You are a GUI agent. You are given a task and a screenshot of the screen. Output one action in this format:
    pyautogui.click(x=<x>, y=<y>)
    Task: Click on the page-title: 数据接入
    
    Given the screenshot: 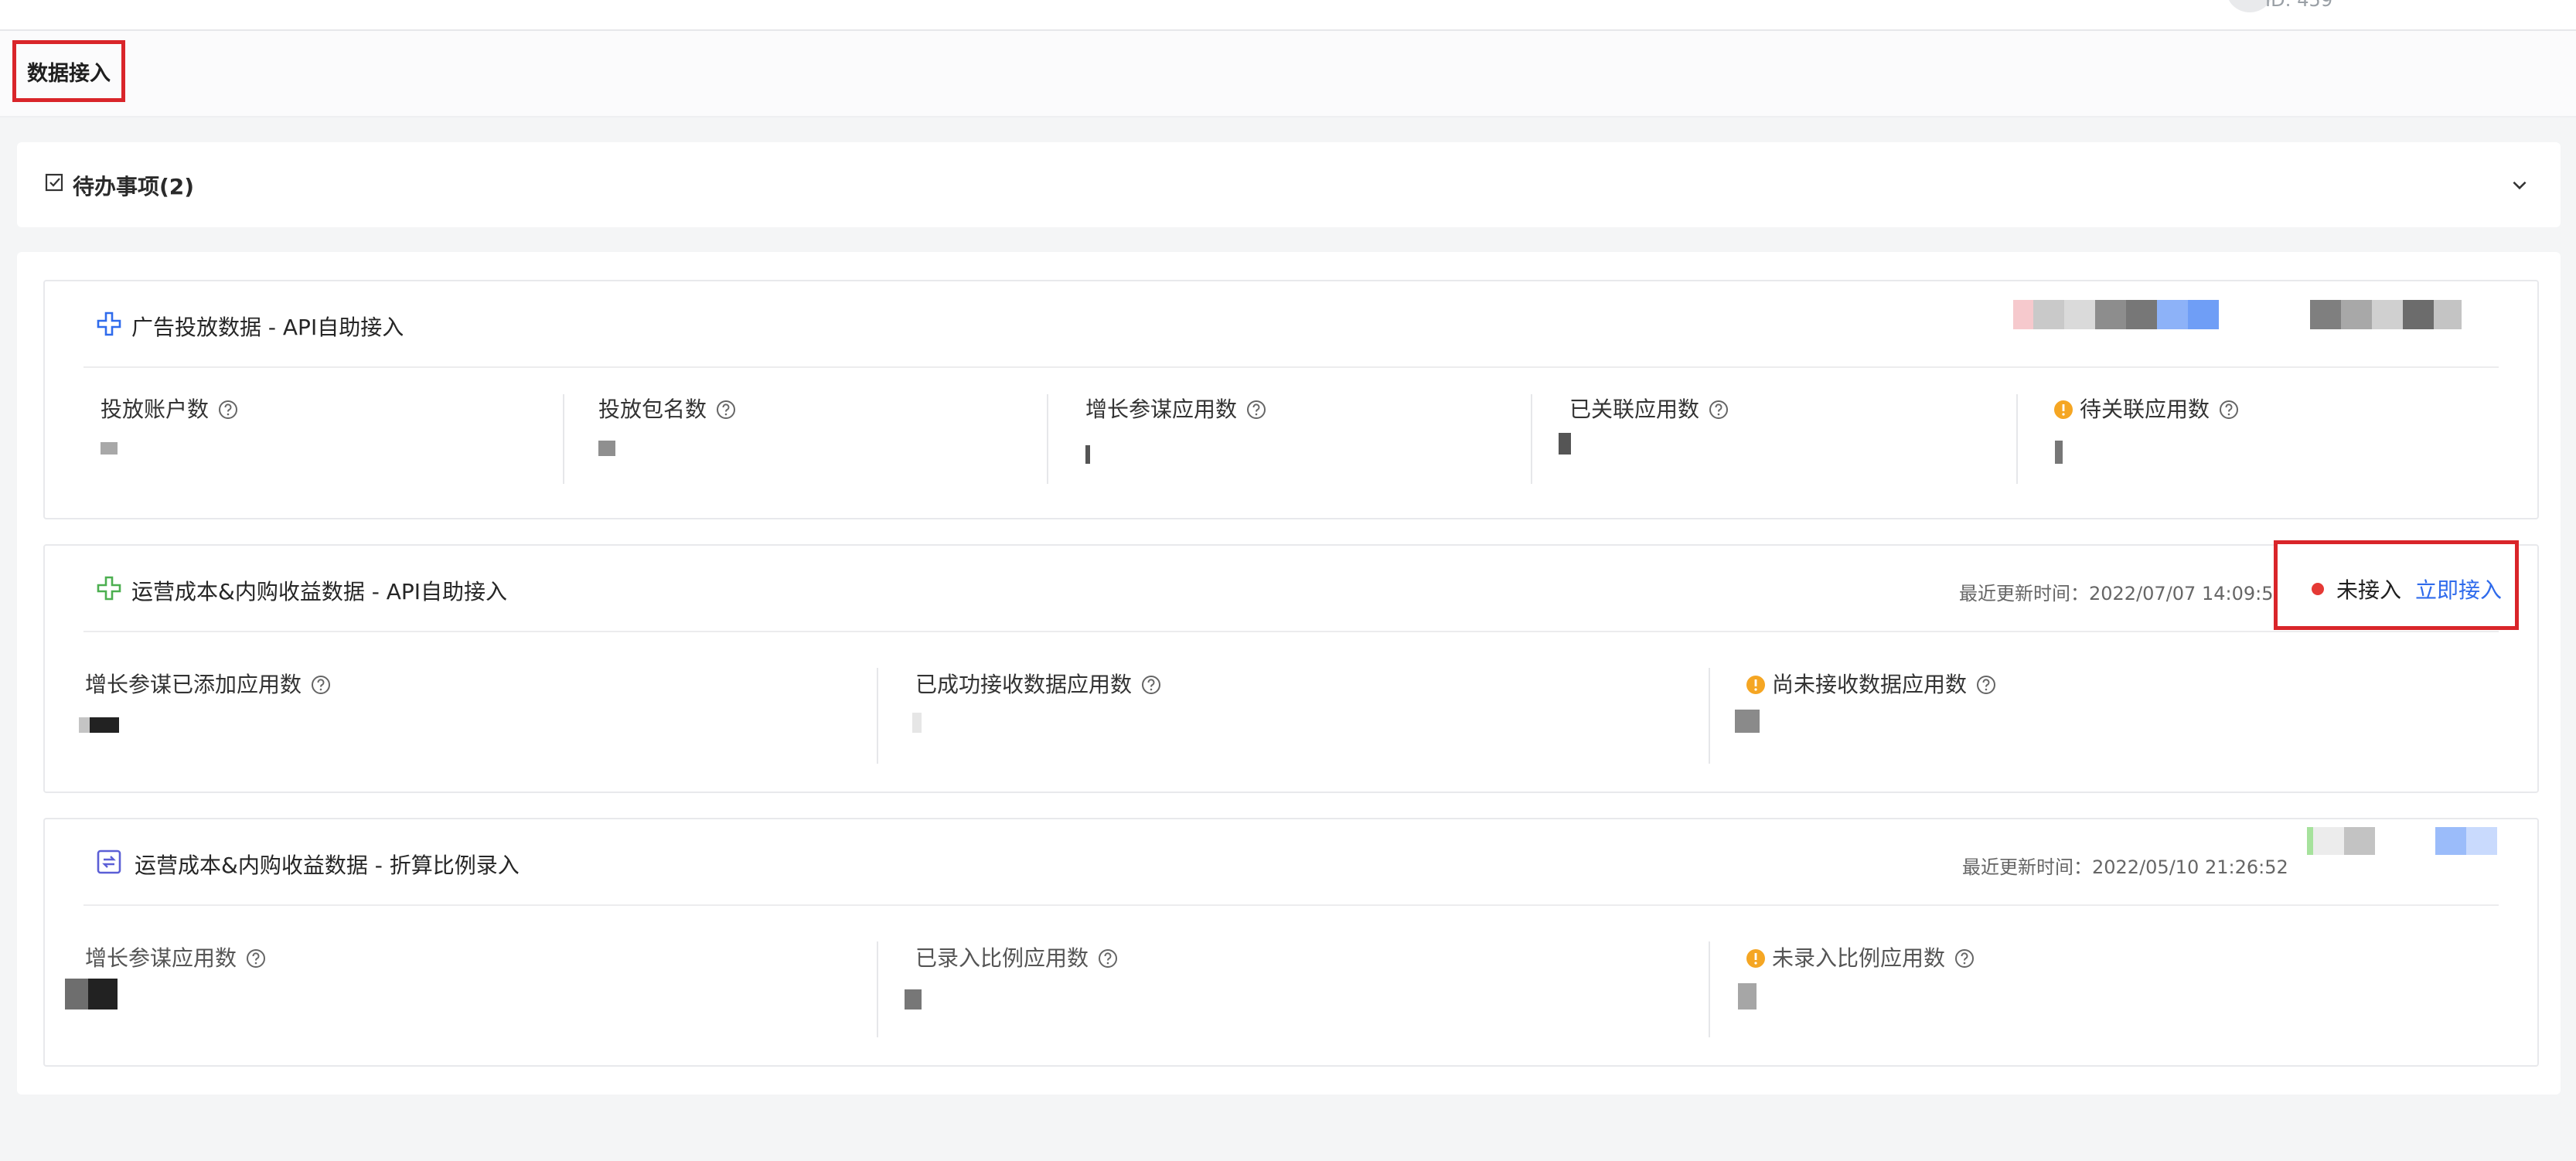 What is the action you would take?
    pyautogui.click(x=68, y=71)
    